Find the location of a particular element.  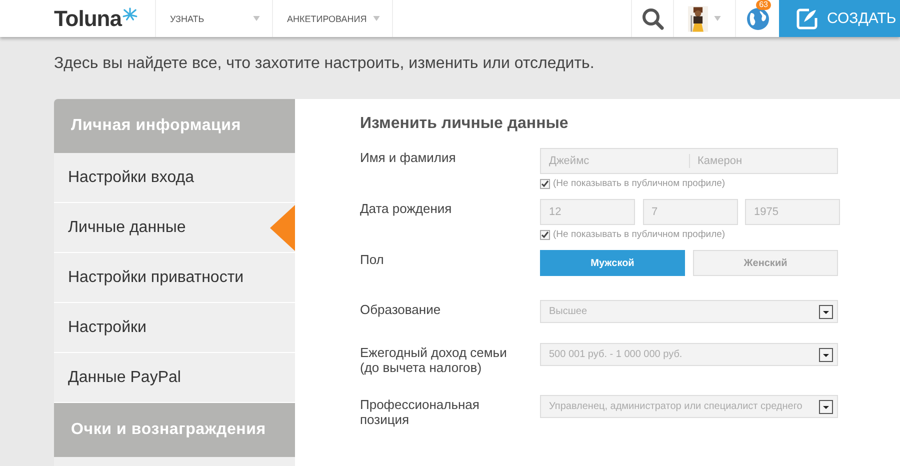

input-field: 12 is located at coordinates (587, 212).